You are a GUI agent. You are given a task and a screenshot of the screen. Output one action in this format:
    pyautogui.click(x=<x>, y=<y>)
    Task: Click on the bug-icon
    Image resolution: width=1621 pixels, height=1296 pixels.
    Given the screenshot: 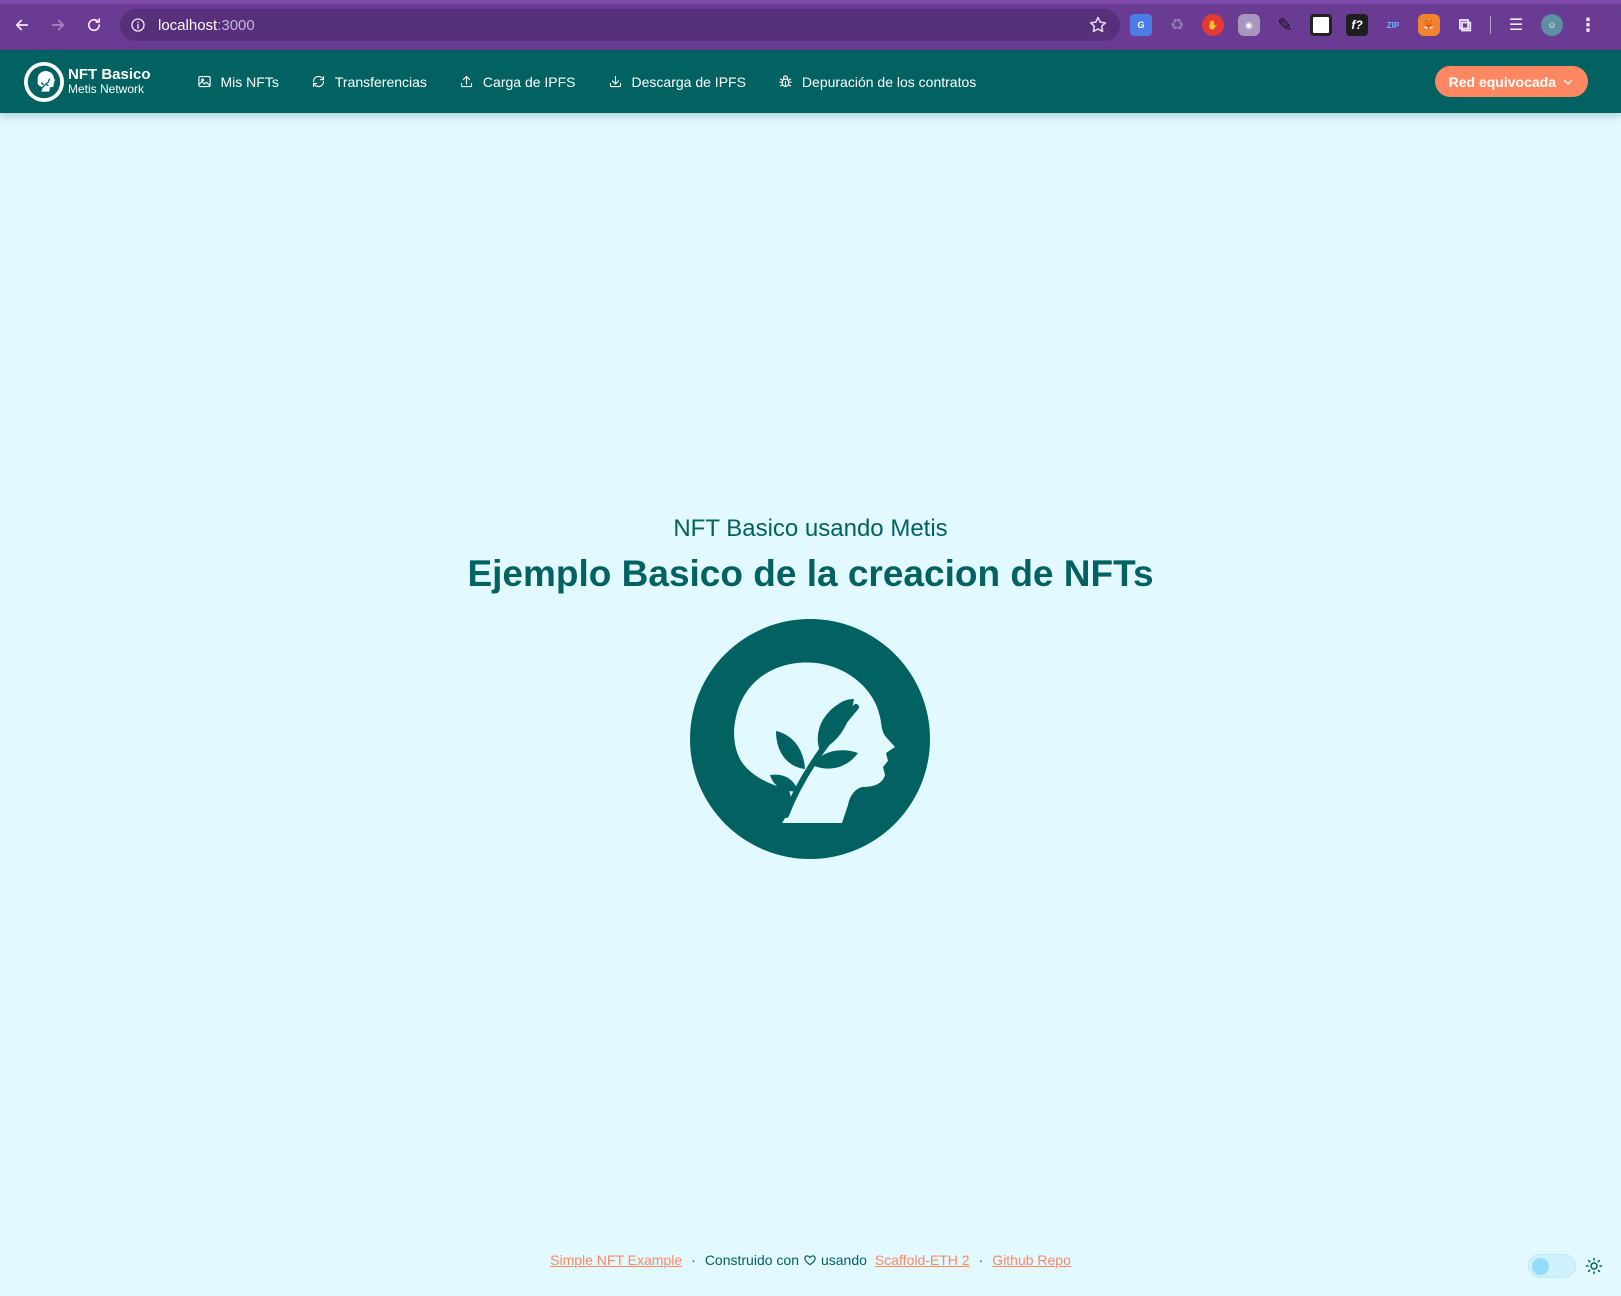 What is the action you would take?
    pyautogui.click(x=785, y=81)
    